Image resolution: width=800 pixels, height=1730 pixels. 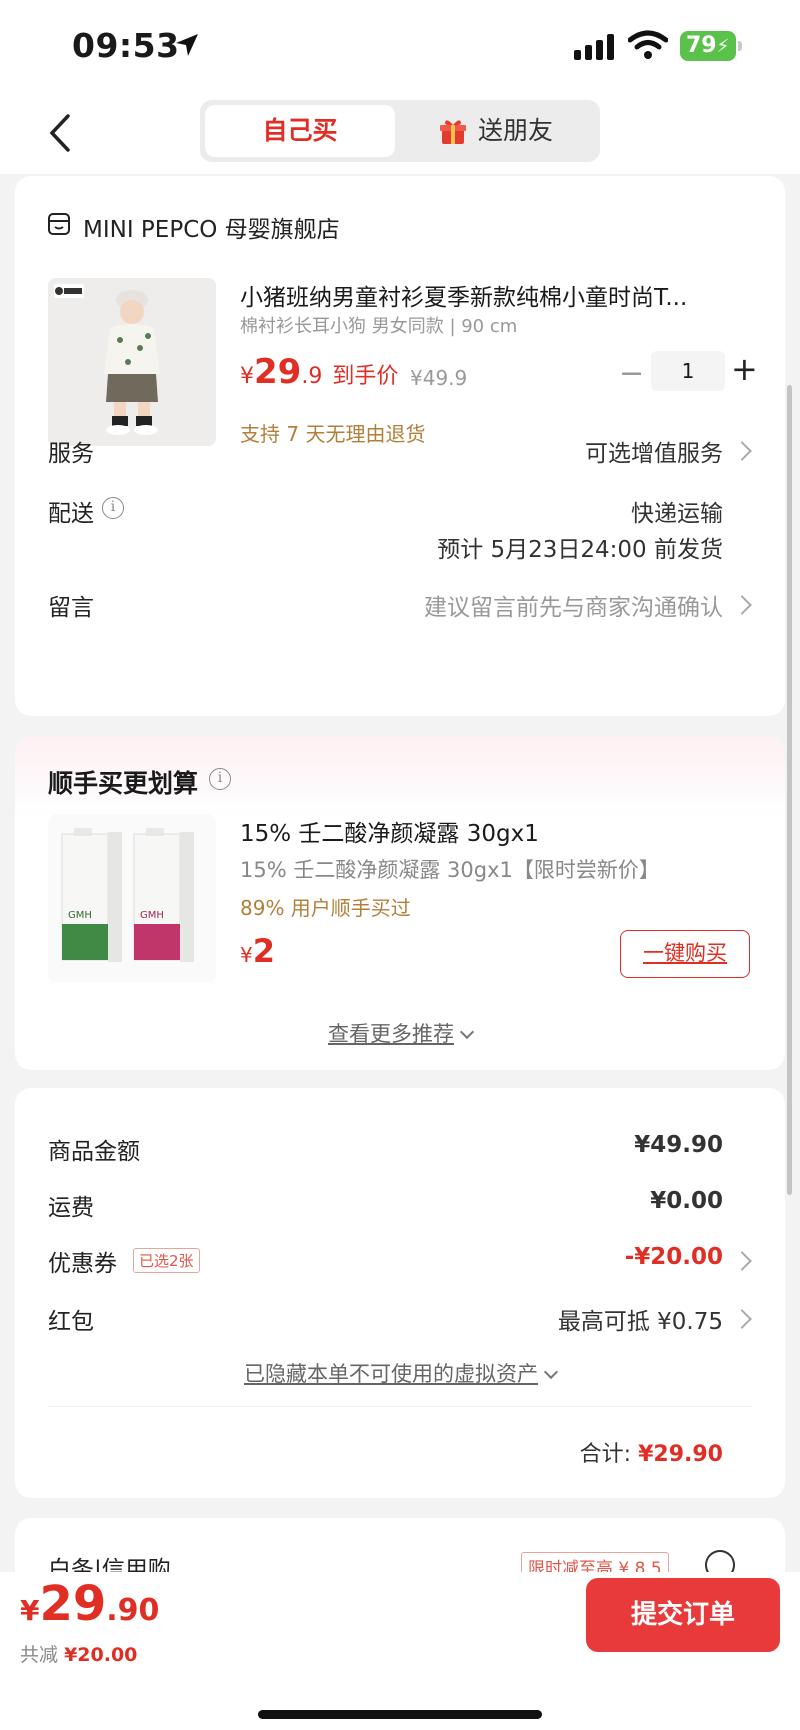 What do you see at coordinates (686, 1201) in the screenshot?
I see `shipping-value: ¥0.00` at bounding box center [686, 1201].